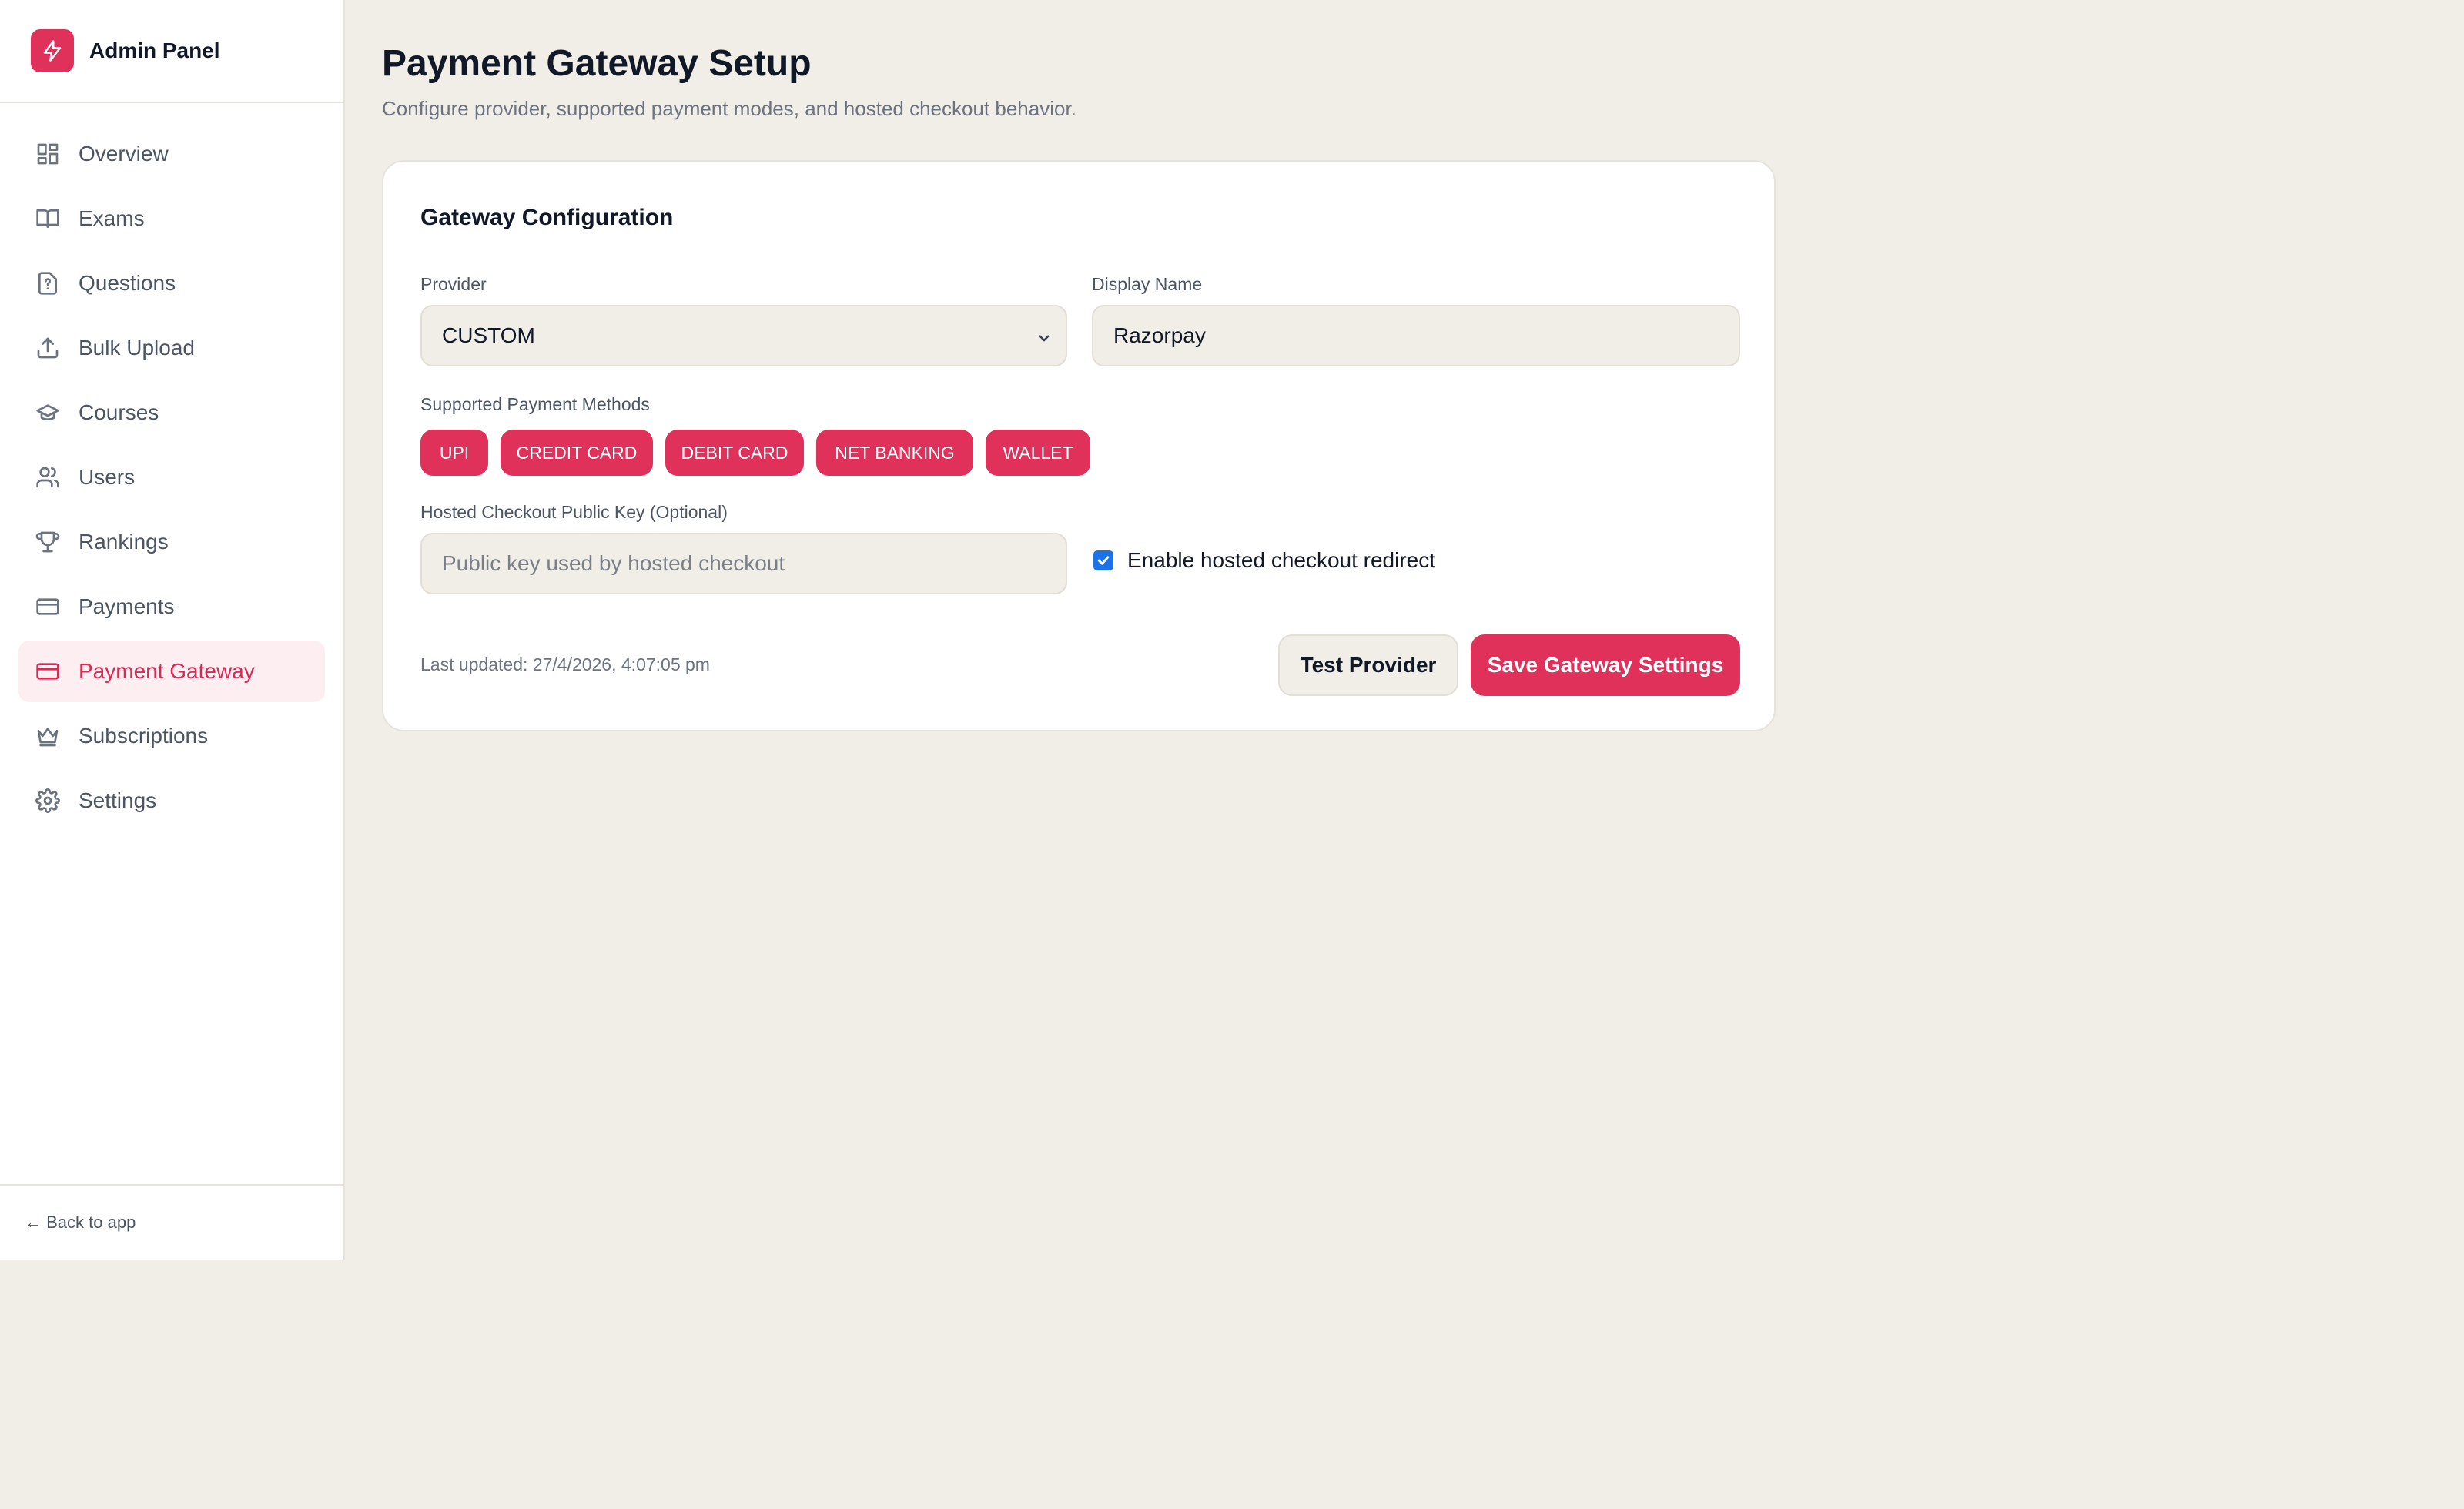 The height and width of the screenshot is (1509, 2464). What do you see at coordinates (547, 217) in the screenshot?
I see `card-title: Gateway Configuration` at bounding box center [547, 217].